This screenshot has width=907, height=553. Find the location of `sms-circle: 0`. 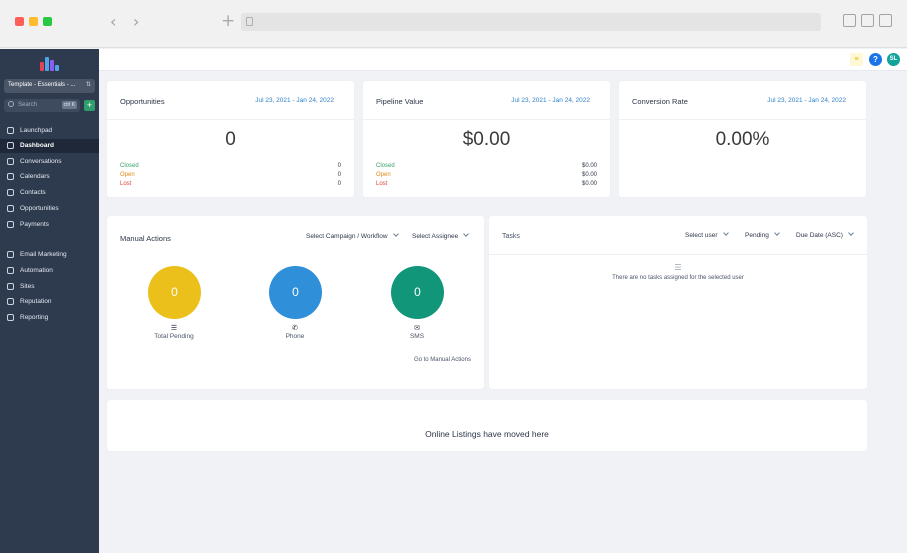

sms-circle: 0 is located at coordinates (417, 292).